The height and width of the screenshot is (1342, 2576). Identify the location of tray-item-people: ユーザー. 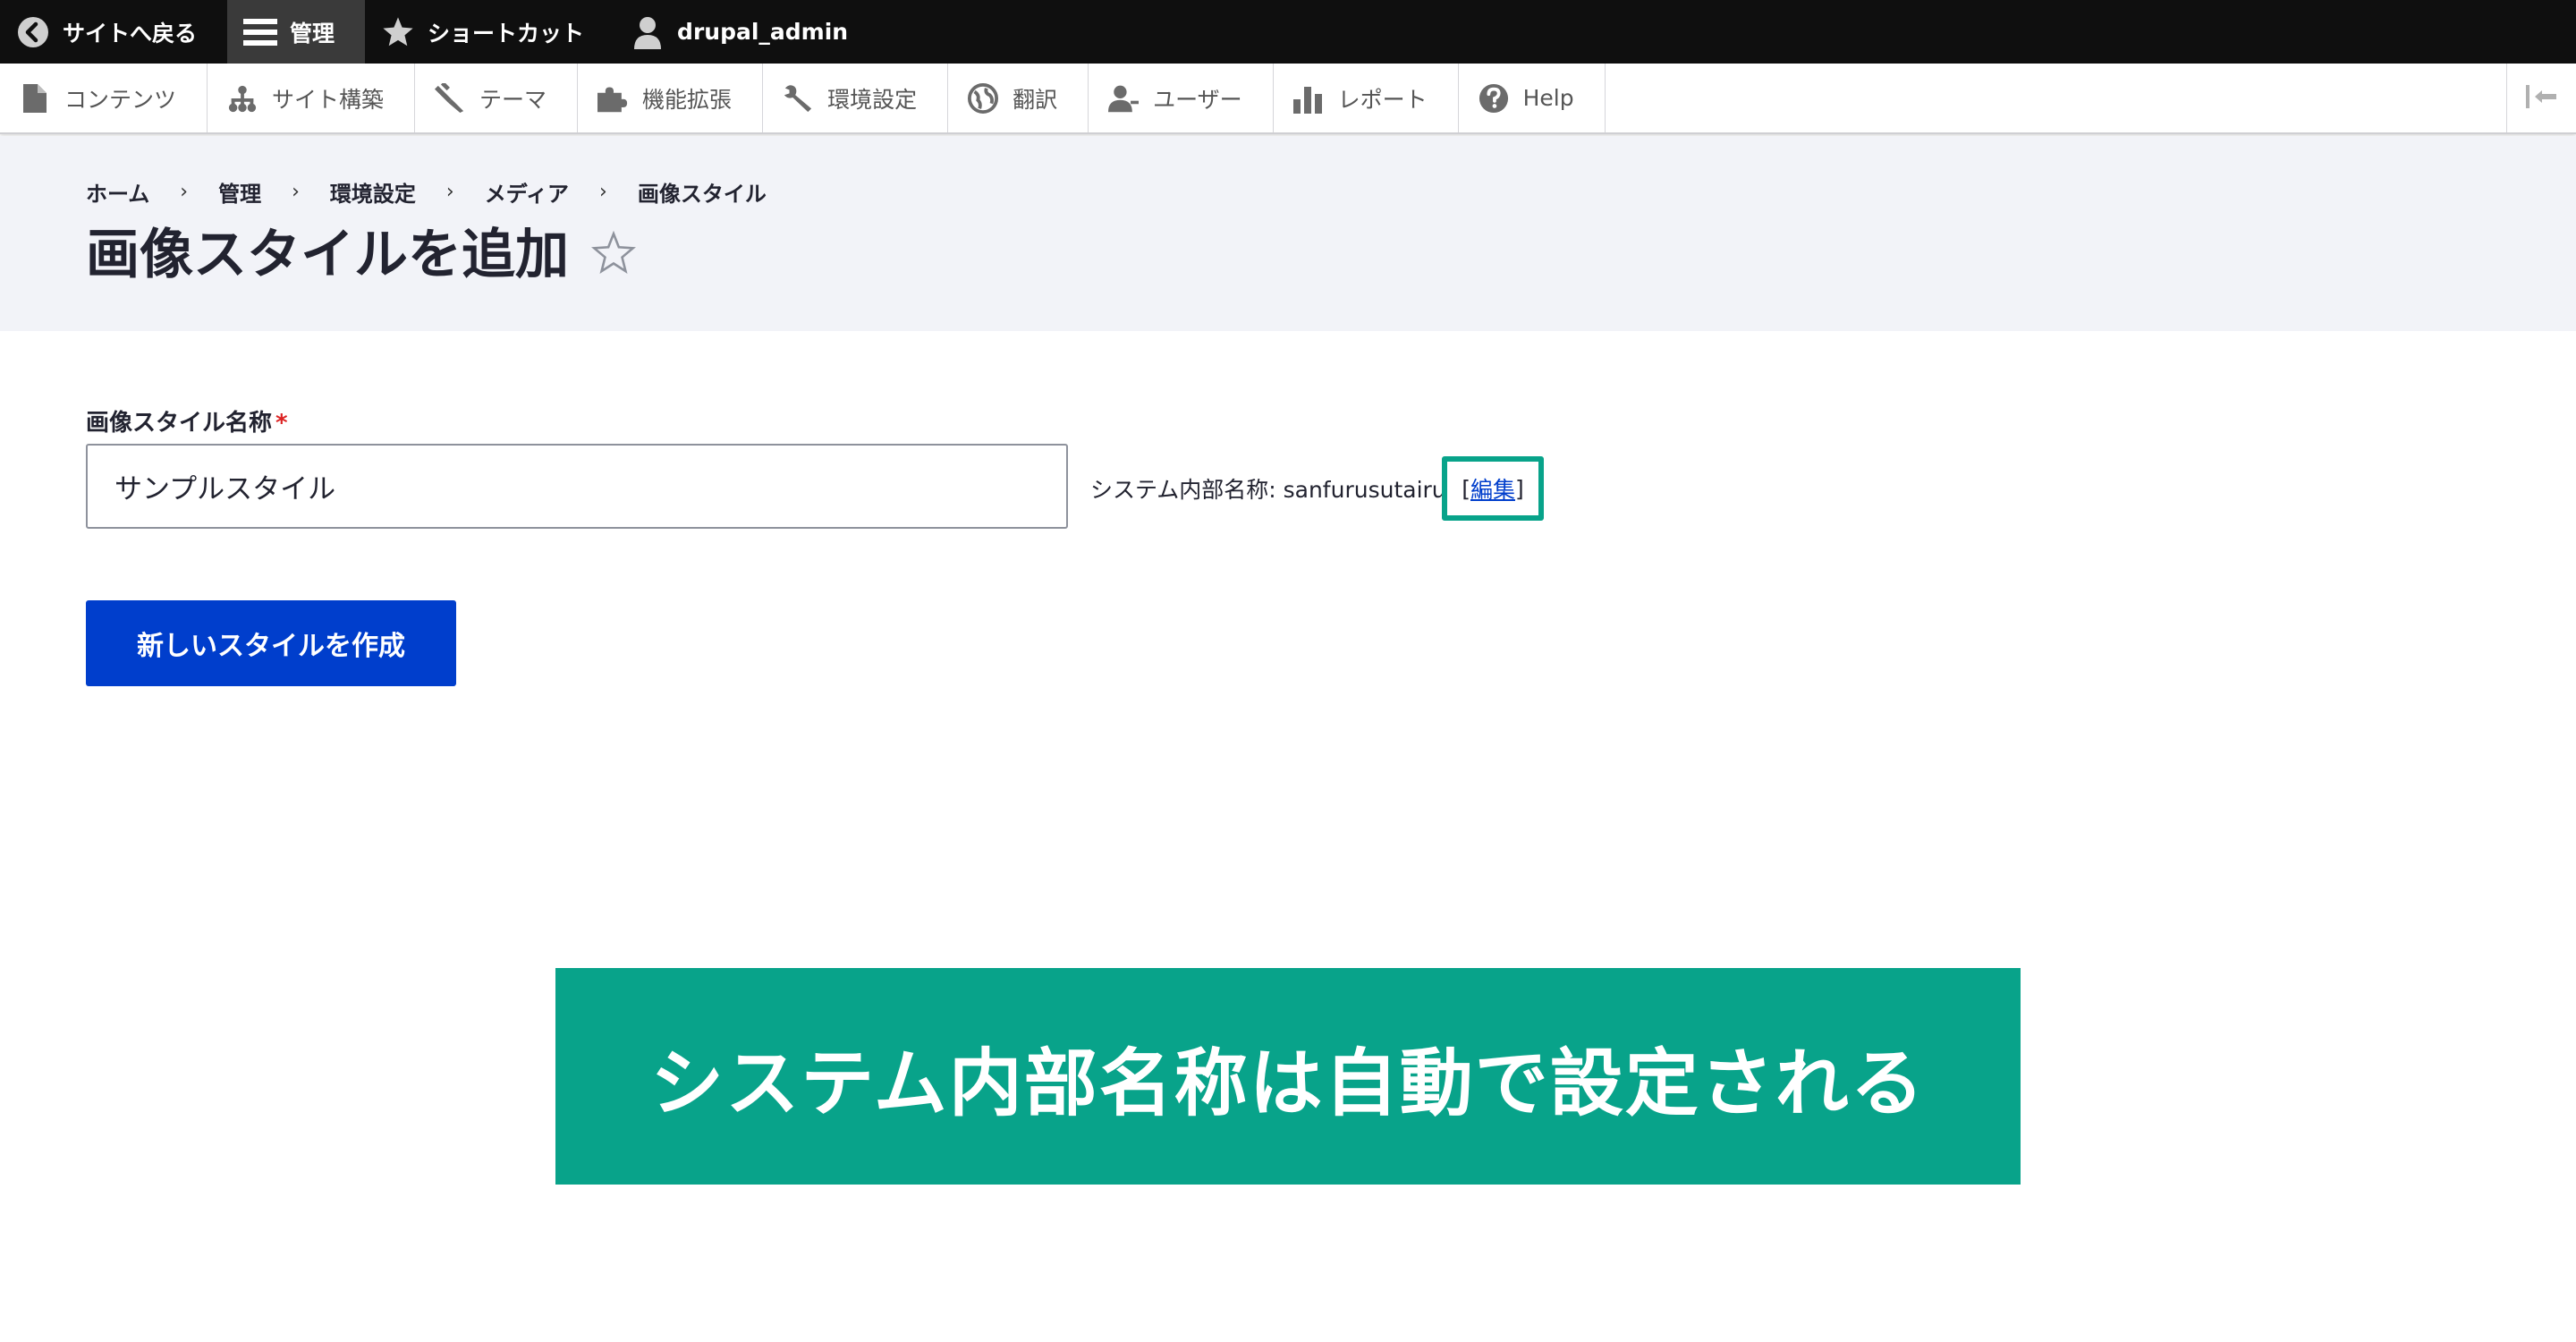
(1181, 98).